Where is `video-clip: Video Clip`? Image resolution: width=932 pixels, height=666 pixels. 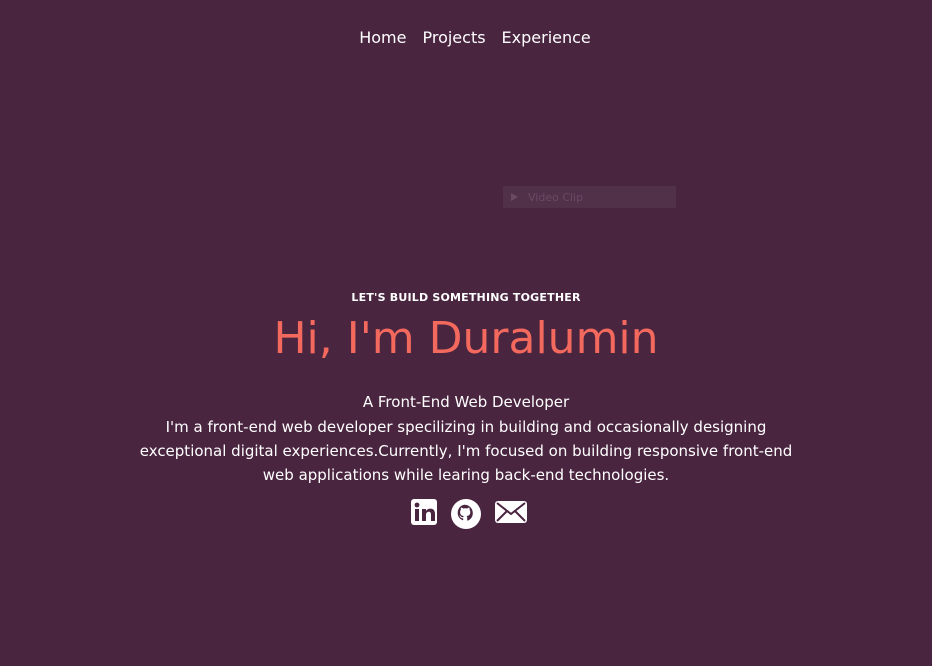 video-clip: Video Clip is located at coordinates (589, 197).